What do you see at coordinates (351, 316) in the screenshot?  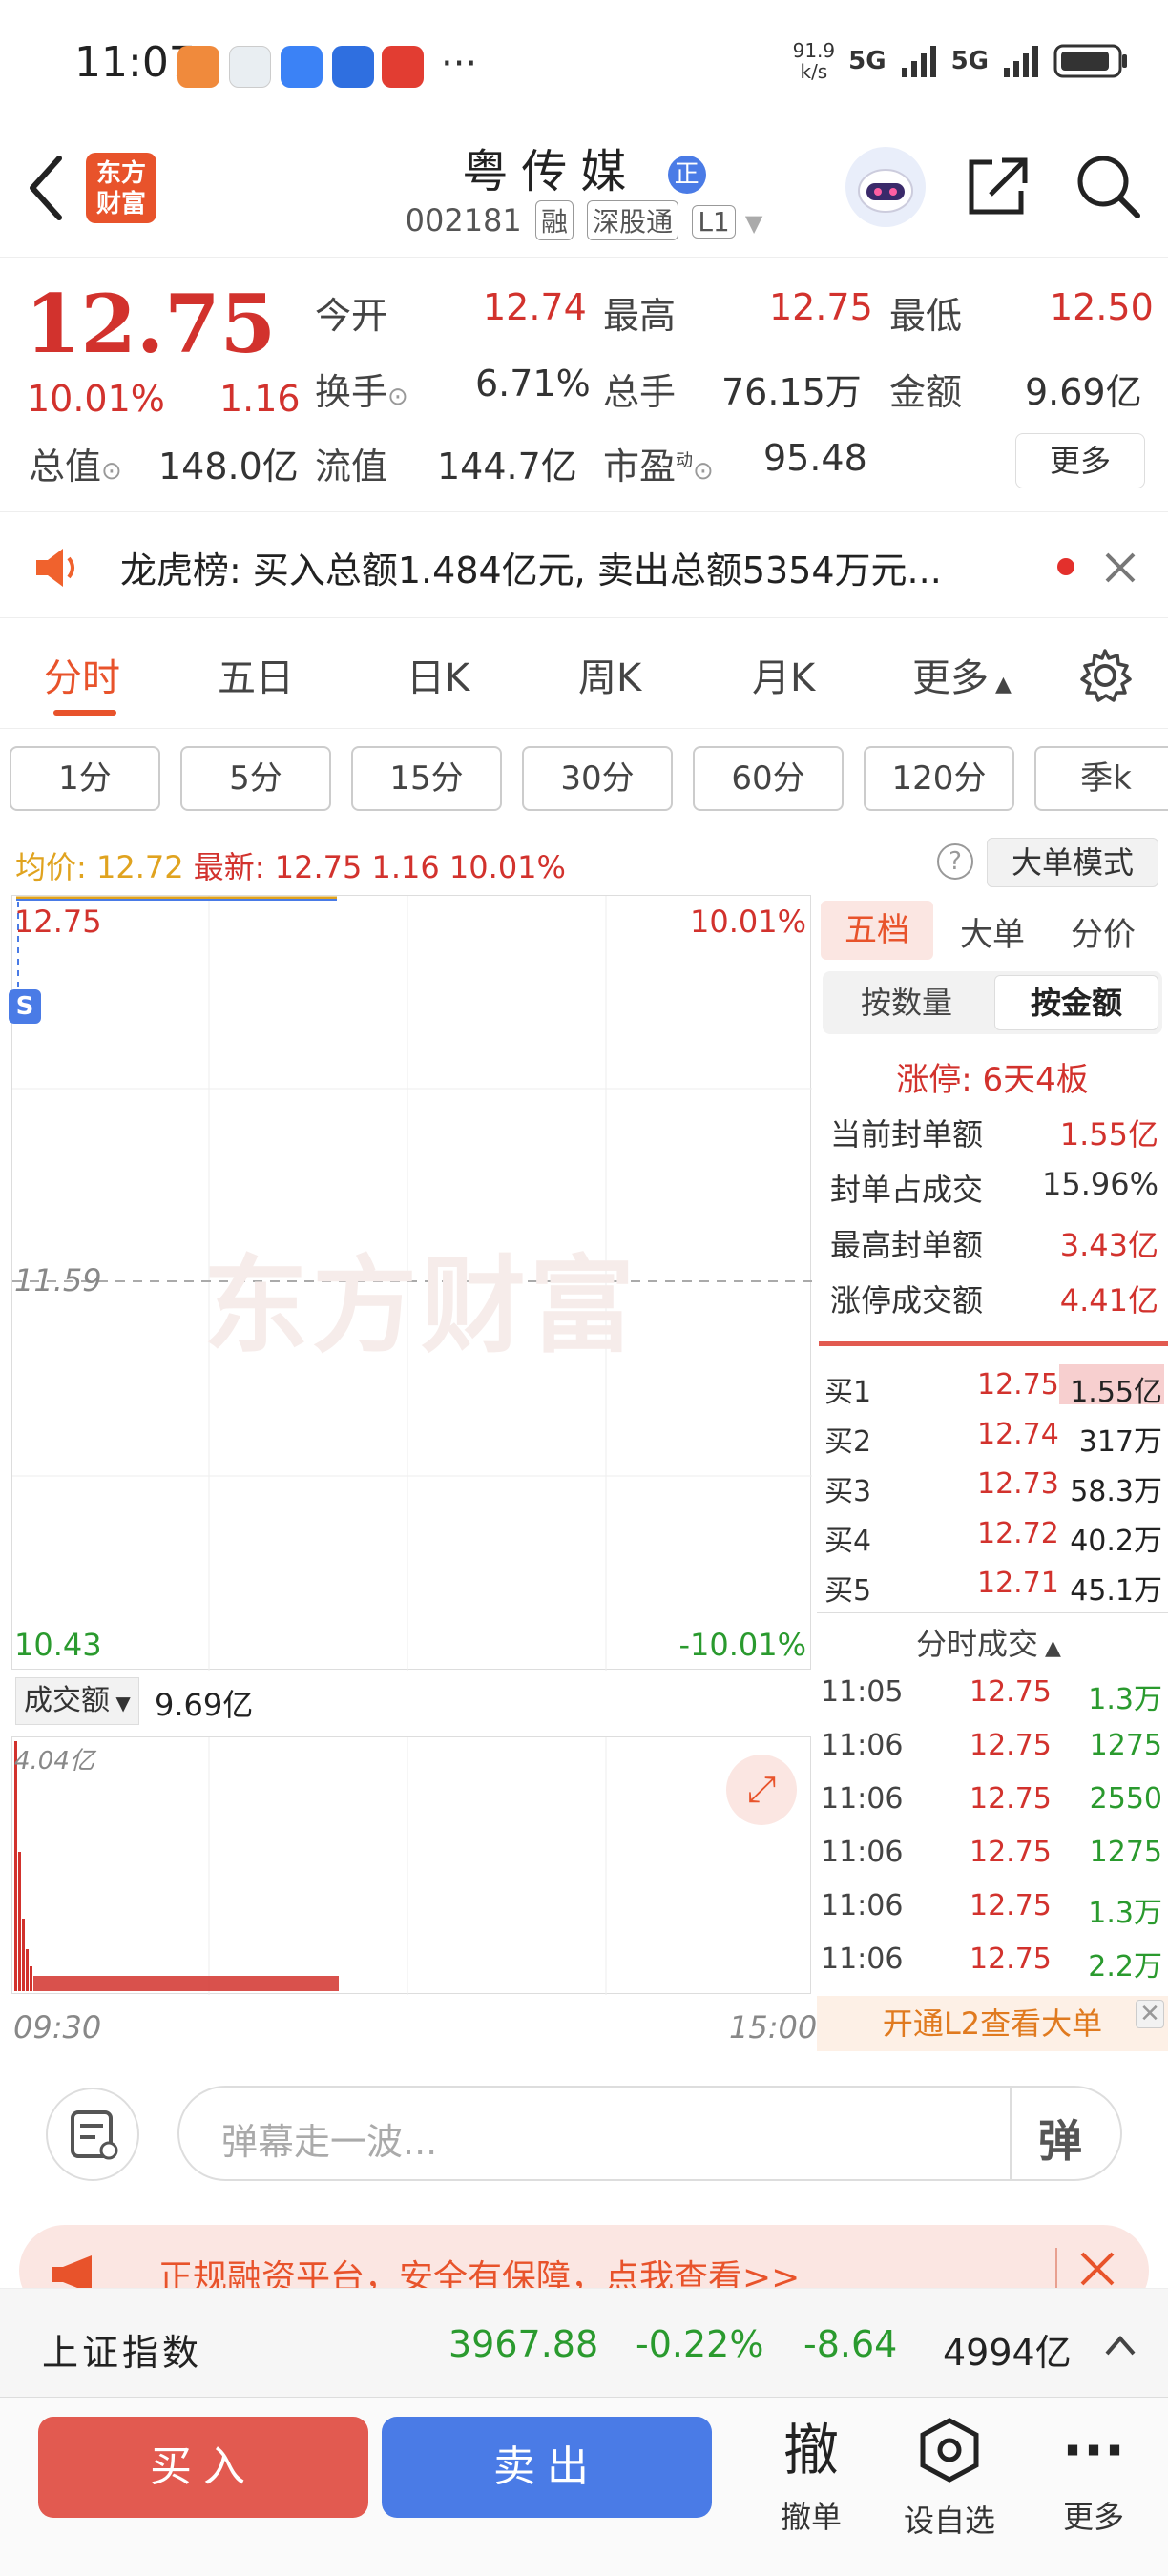 I see `open-label: 今开` at bounding box center [351, 316].